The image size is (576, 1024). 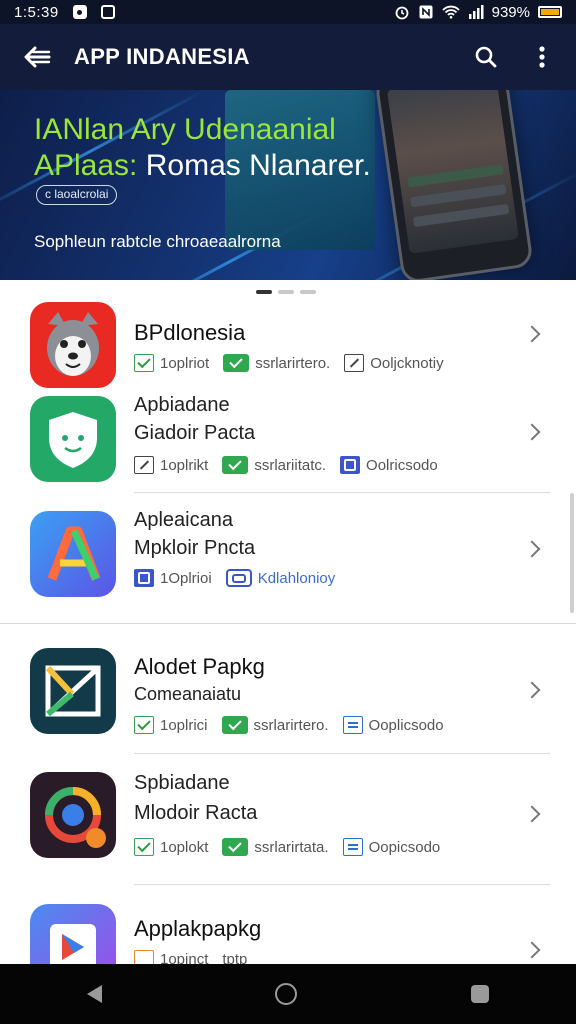 I want to click on app-name: Applakpapkg, so click(x=198, y=928).